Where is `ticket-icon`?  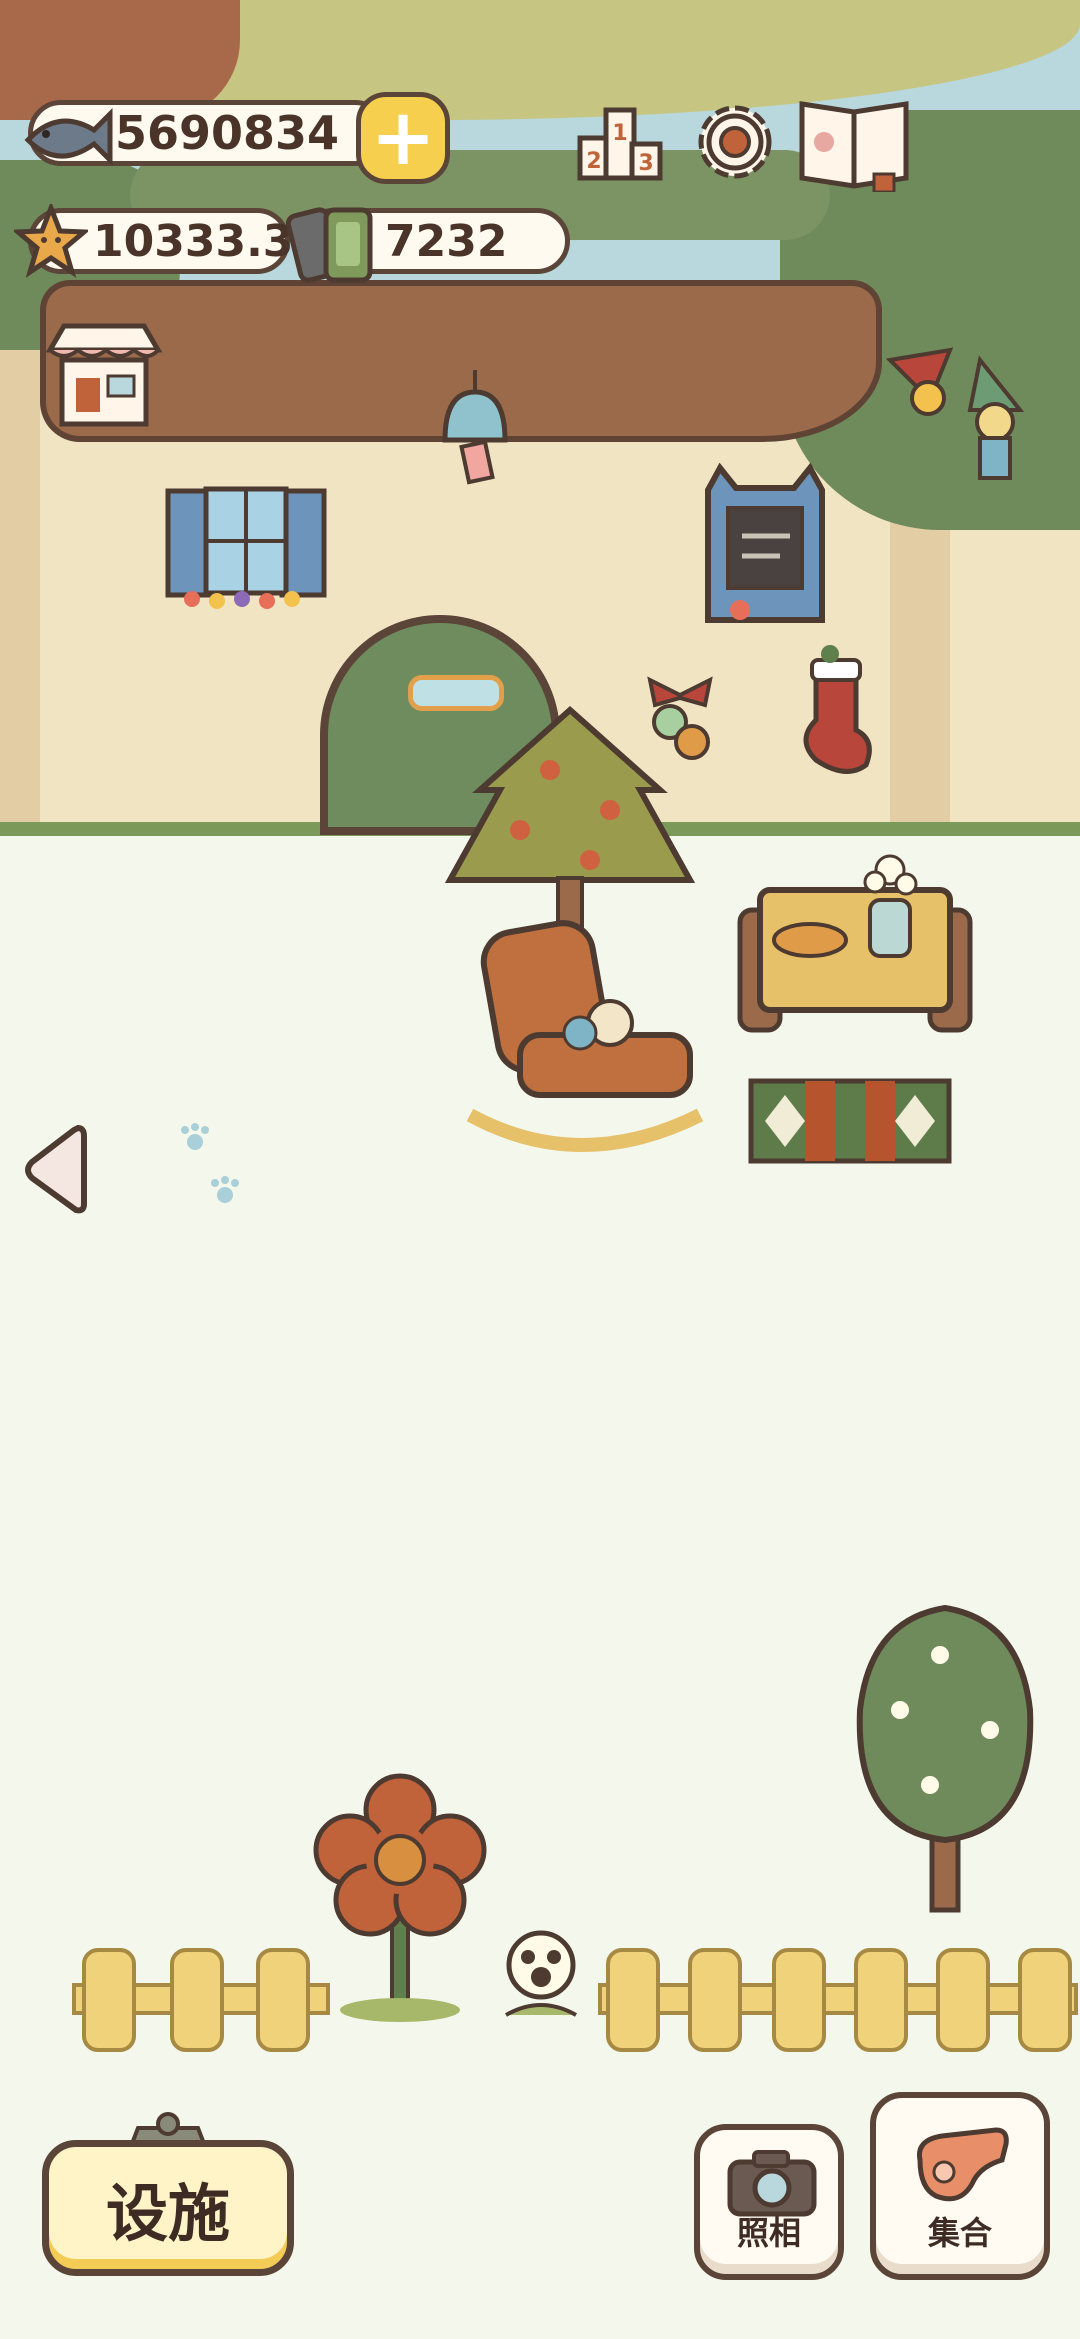
ticket-icon is located at coordinates (329, 245).